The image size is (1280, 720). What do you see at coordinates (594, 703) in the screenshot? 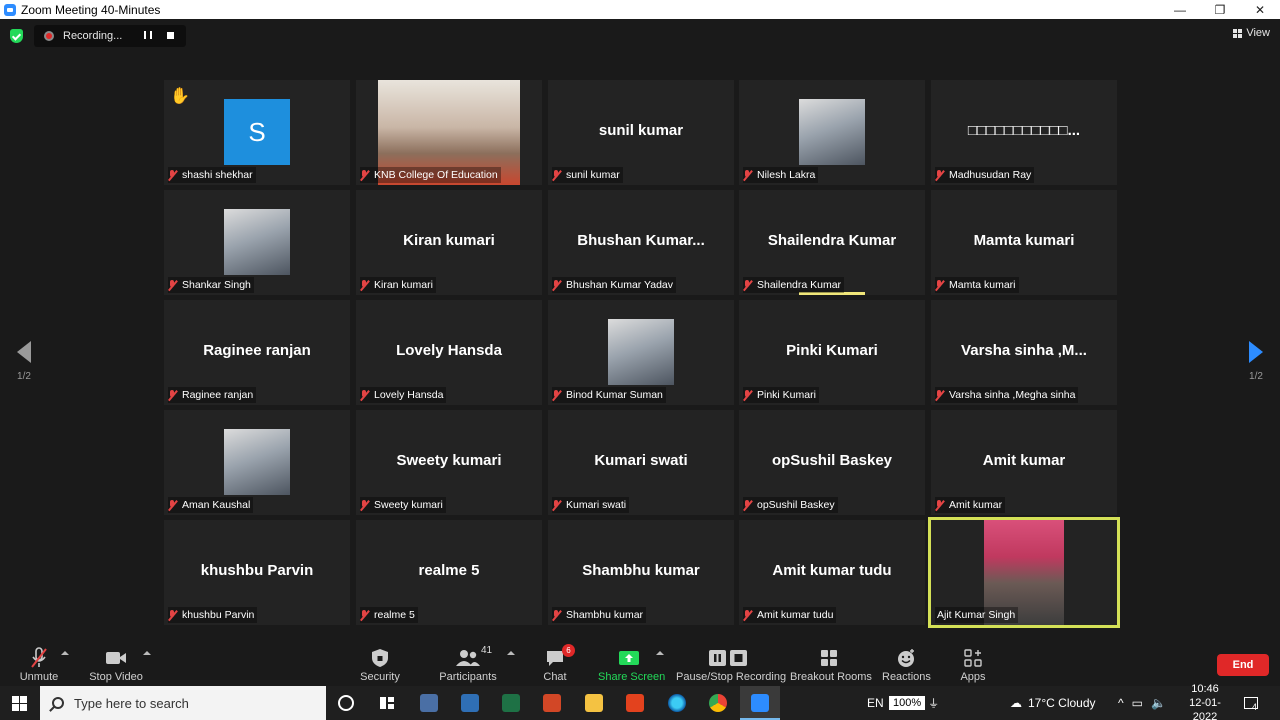
I see `file-explorer-icon` at bounding box center [594, 703].